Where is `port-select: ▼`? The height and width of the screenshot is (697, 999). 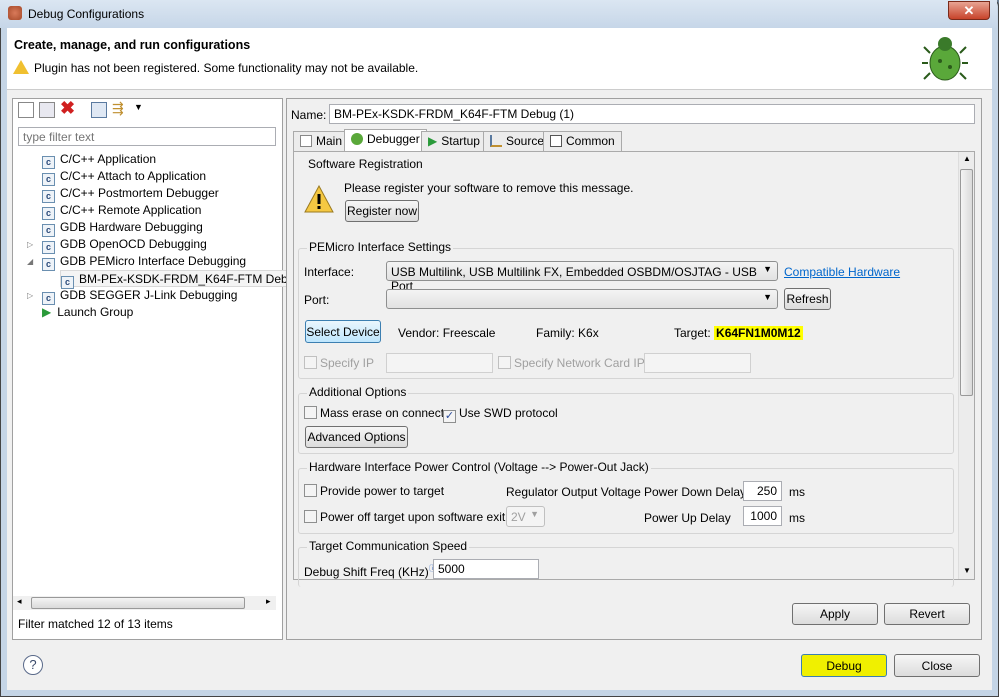 port-select: ▼ is located at coordinates (582, 299).